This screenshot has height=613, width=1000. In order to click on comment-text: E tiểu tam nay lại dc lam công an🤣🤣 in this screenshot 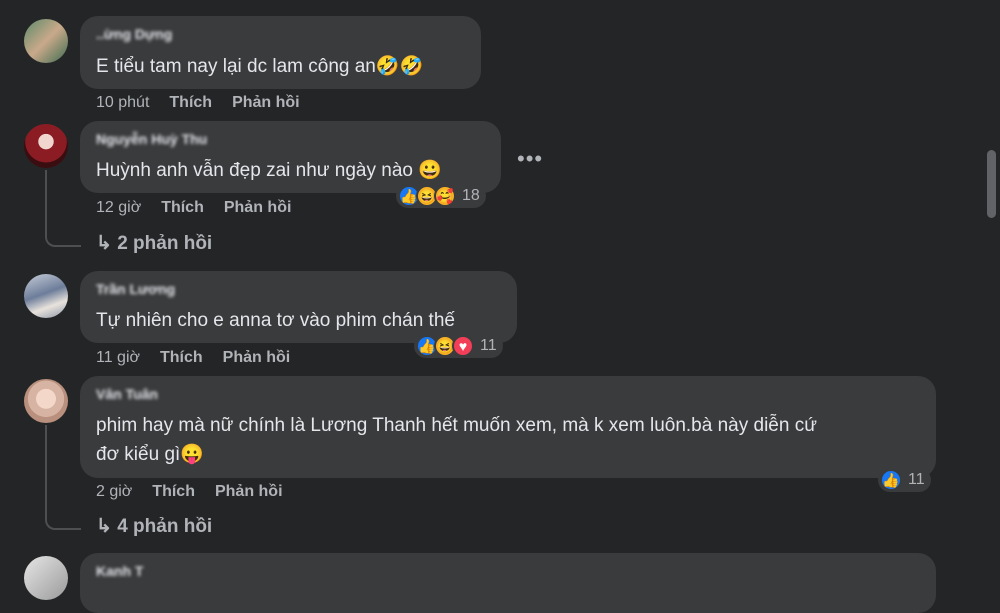, I will do `click(260, 66)`.